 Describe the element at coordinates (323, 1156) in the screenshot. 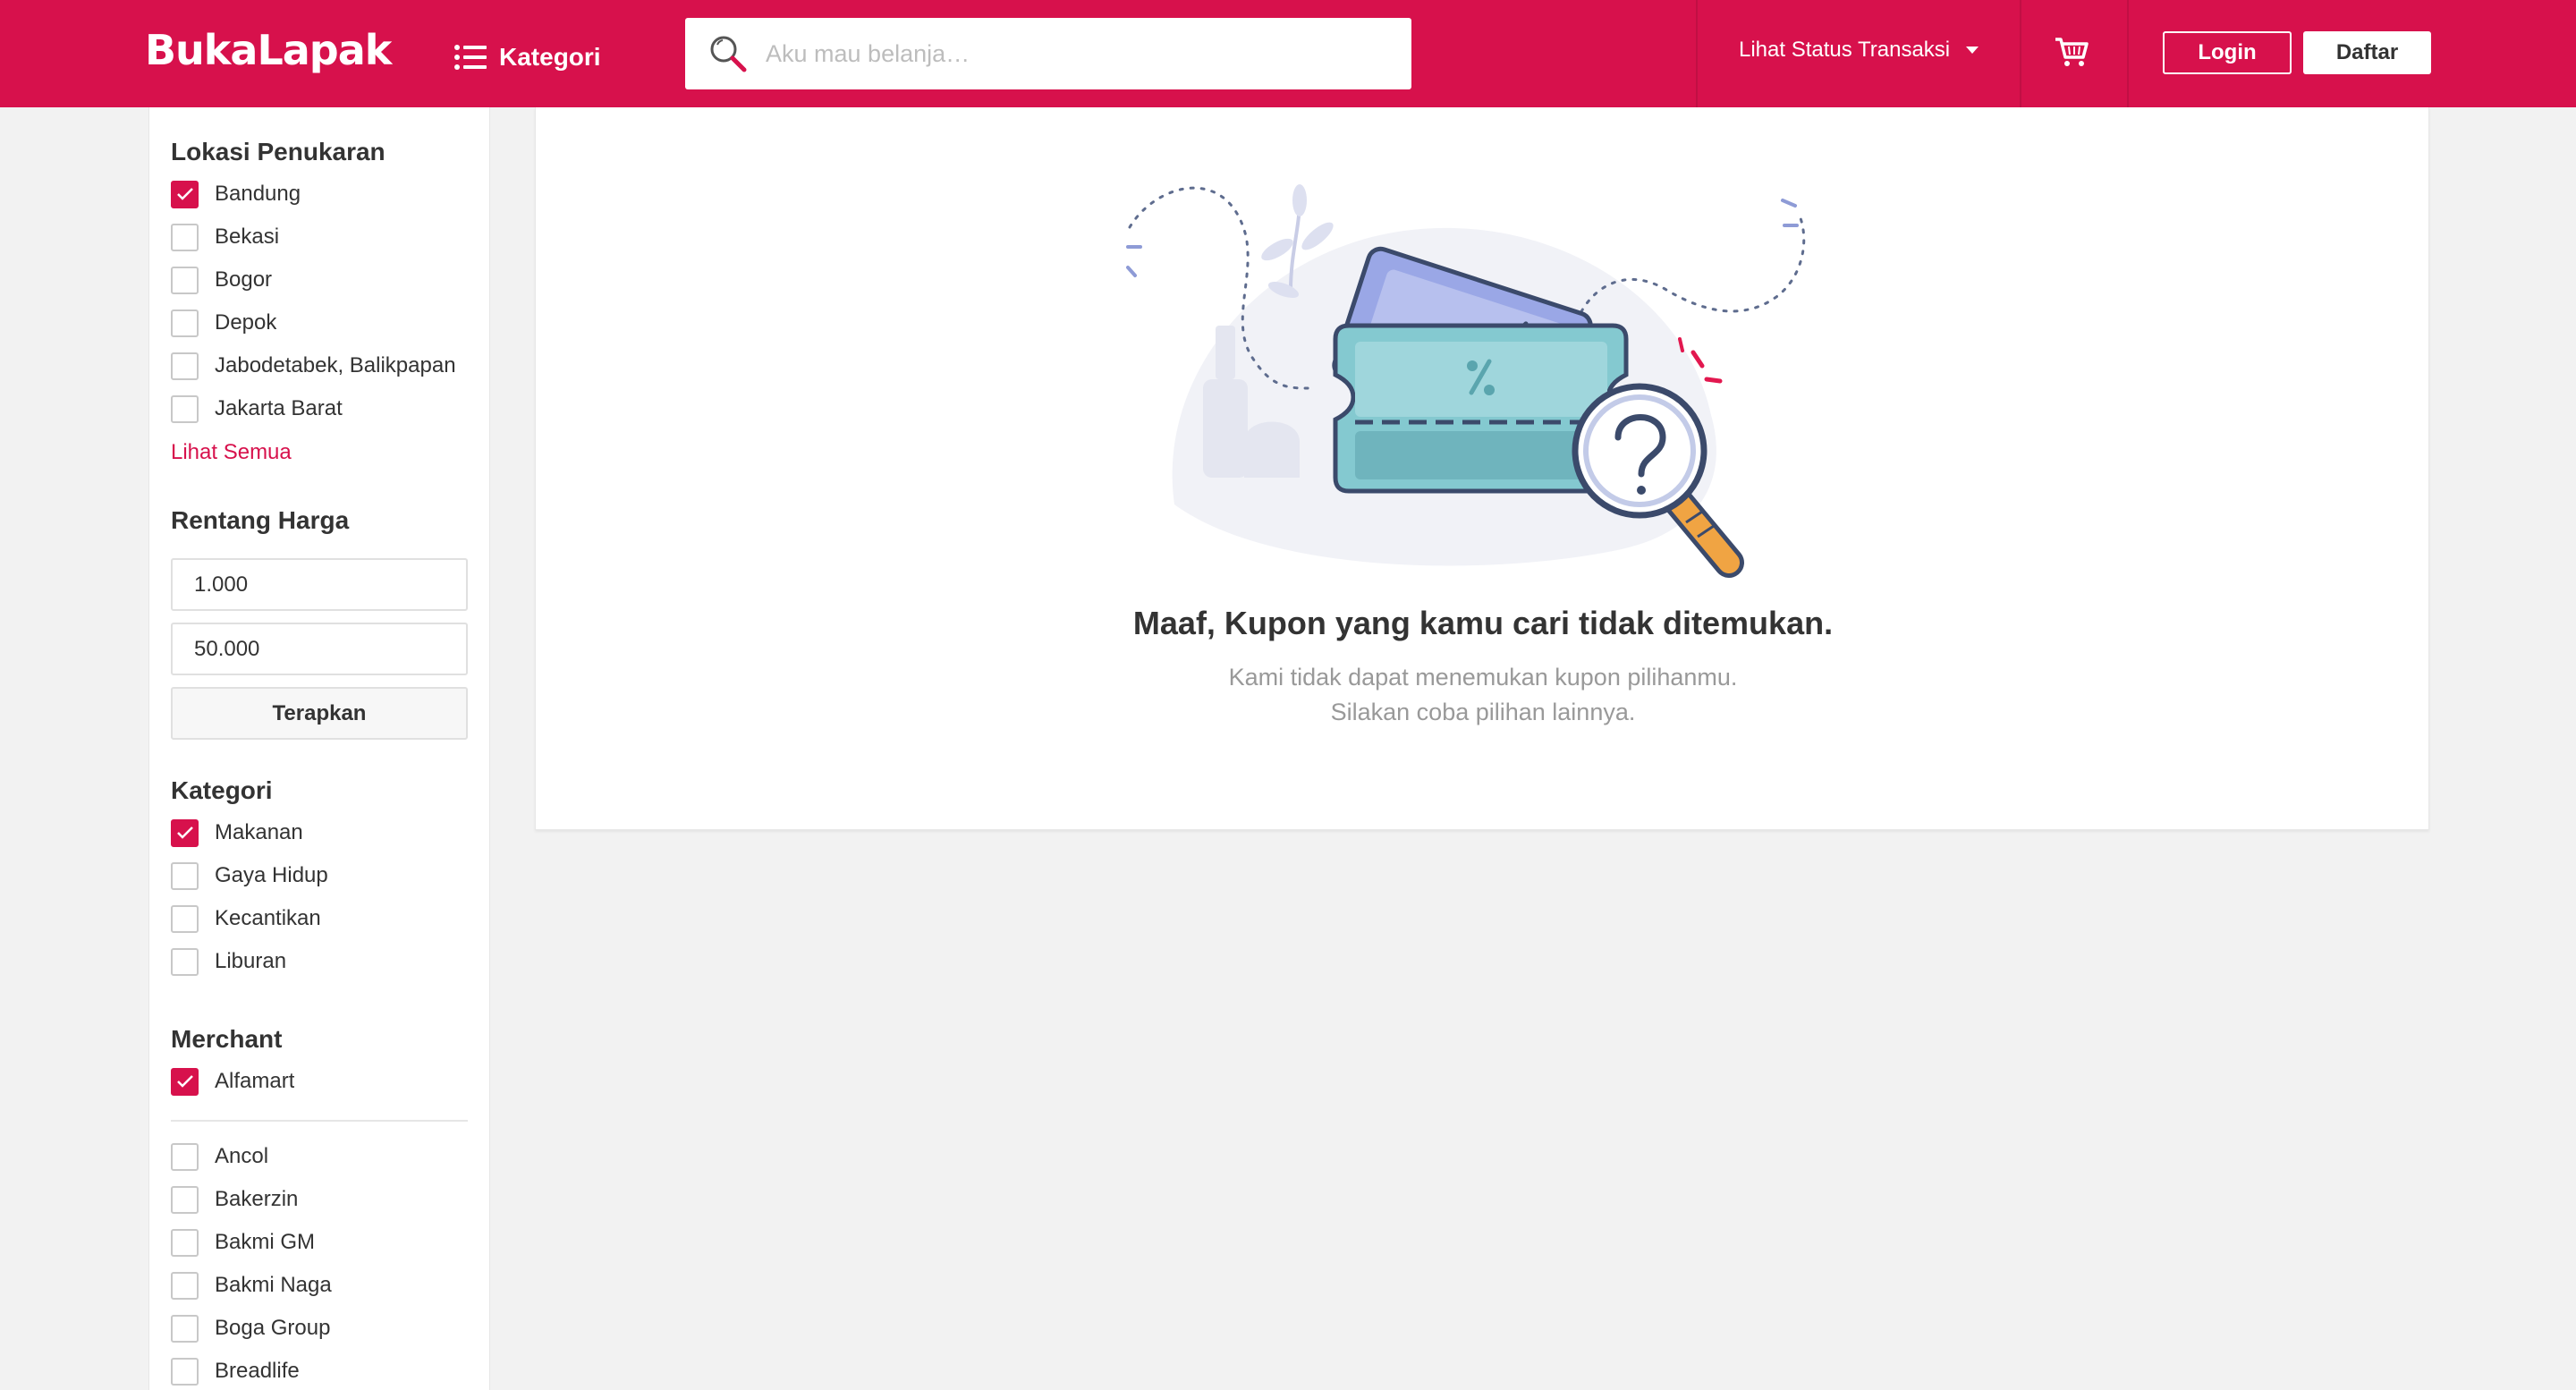

I see `filter-merchant-ancol: Ancol` at that location.